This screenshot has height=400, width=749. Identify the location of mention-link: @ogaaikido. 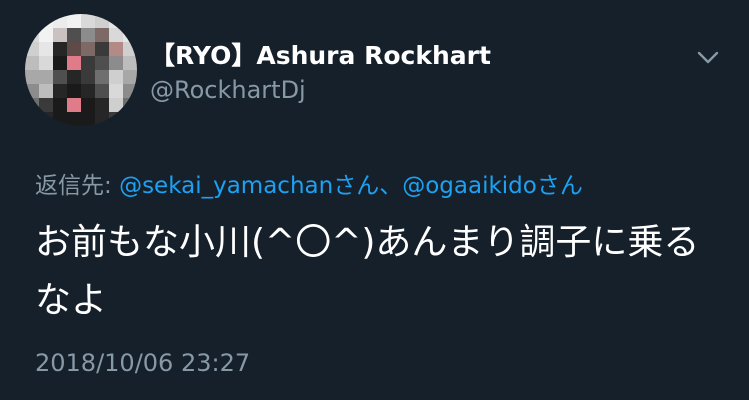
(469, 186).